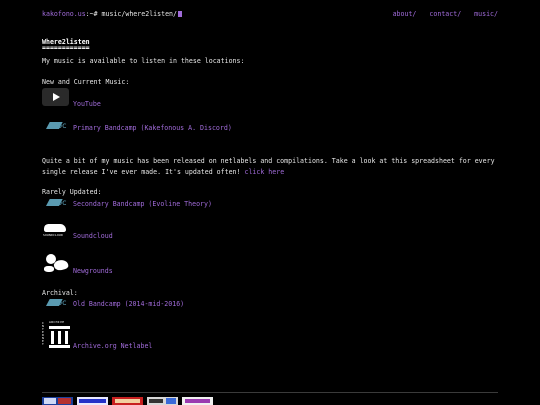 The image size is (540, 405). Describe the element at coordinates (60, 293) in the screenshot. I see `heading-archival: Archival:` at that location.